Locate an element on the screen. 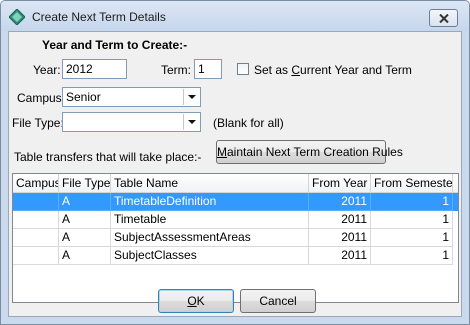  table-row: A SubjectAssessmentAreas 2011 1 is located at coordinates (235, 238).